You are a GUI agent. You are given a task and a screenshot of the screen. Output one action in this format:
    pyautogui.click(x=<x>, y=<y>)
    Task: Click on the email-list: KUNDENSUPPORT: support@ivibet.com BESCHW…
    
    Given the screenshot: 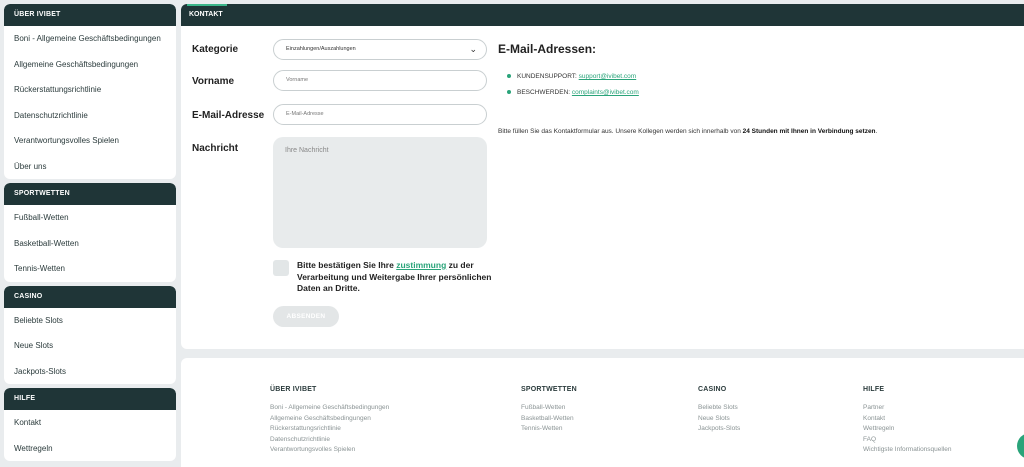 What is the action you would take?
    pyautogui.click(x=573, y=87)
    